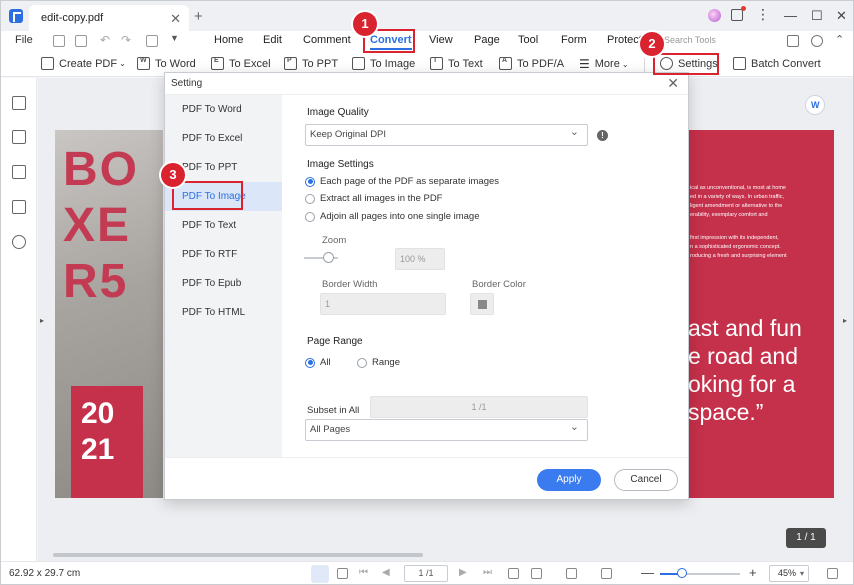  What do you see at coordinates (19, 103) in the screenshot?
I see `thumbnails-icon` at bounding box center [19, 103].